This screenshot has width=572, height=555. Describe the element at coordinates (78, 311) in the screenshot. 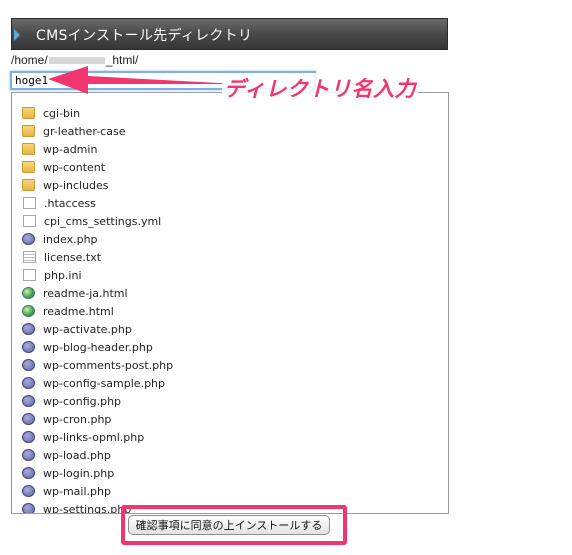

I see `file-name: readme.html` at that location.